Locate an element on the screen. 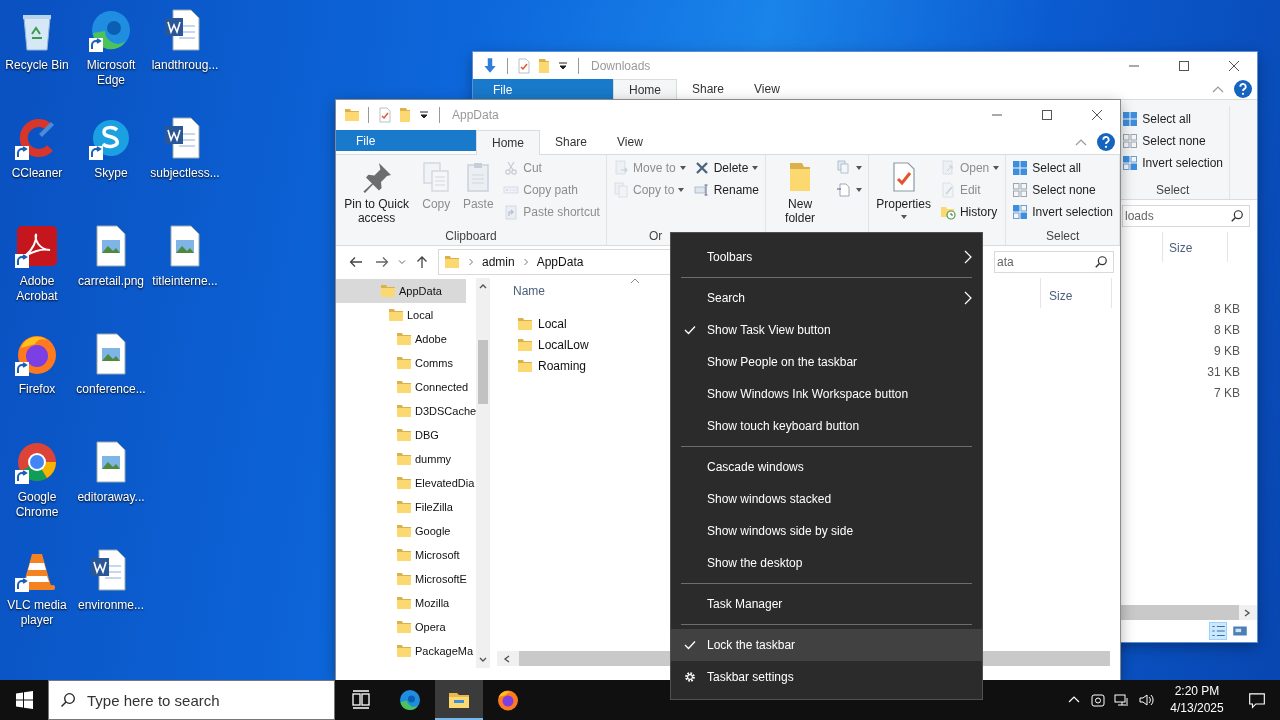 This screenshot has width=1280, height=720. desktop-shortcut: Google Chrome is located at coordinates (37, 490).